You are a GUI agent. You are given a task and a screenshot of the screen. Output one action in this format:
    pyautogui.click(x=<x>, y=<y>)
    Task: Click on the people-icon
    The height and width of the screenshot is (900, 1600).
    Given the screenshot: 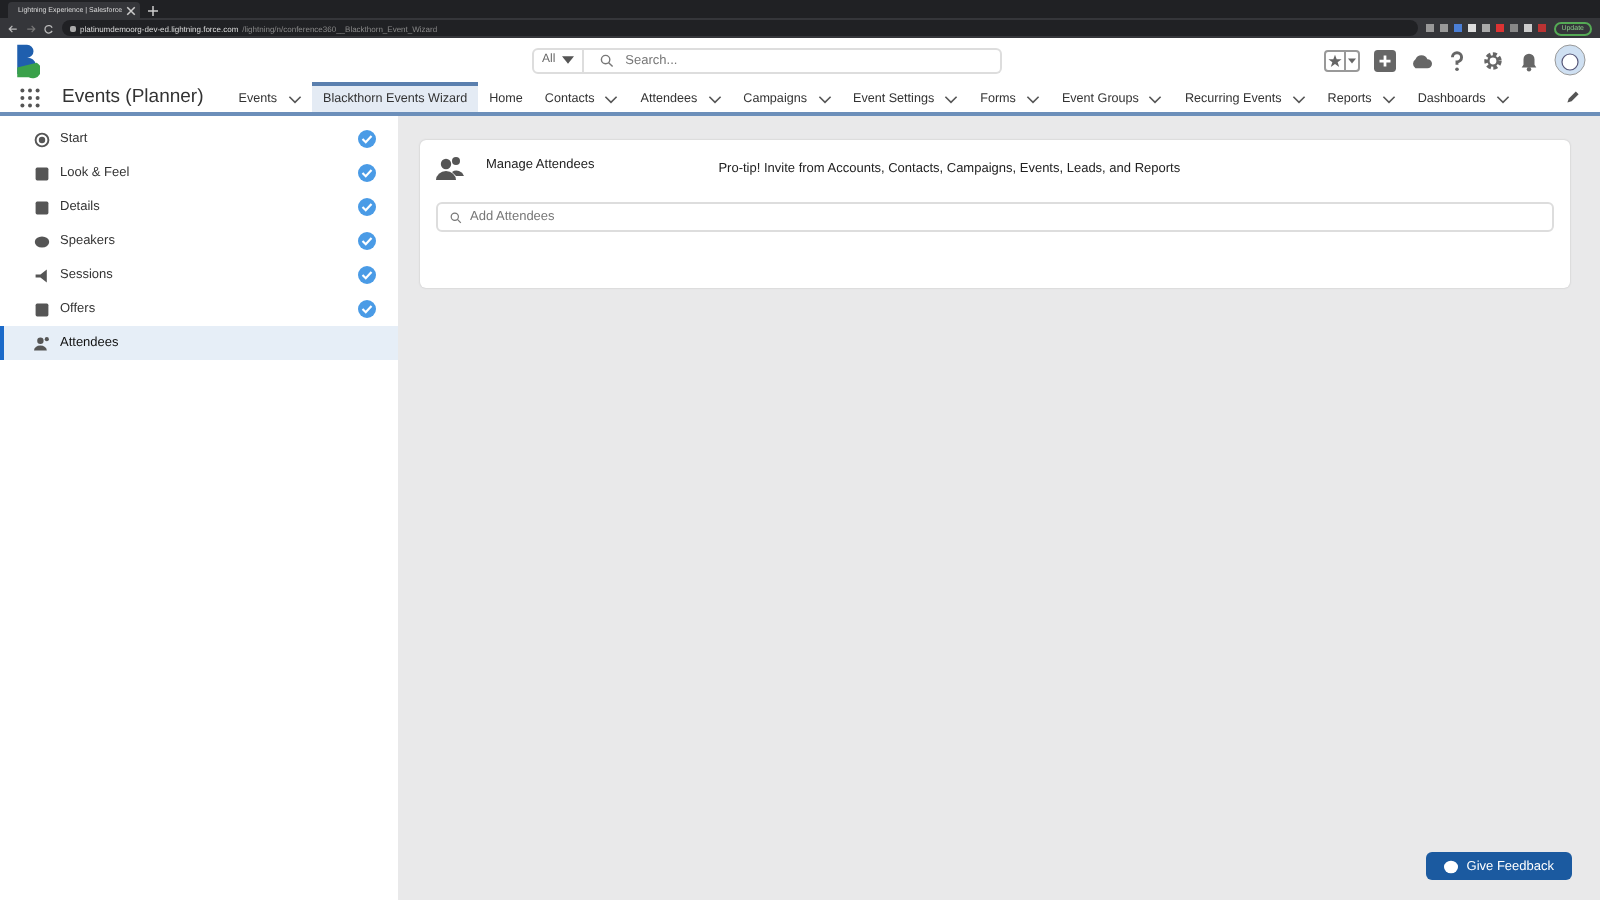 What is the action you would take?
    pyautogui.click(x=450, y=168)
    